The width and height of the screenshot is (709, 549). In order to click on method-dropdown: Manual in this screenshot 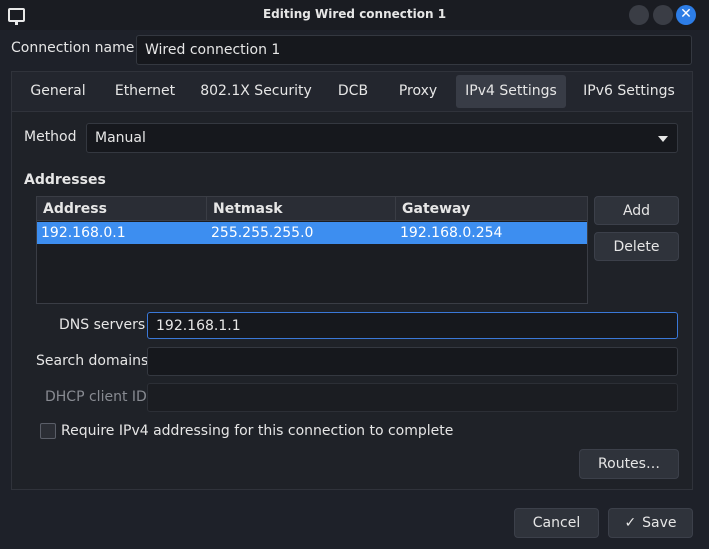, I will do `click(382, 138)`.